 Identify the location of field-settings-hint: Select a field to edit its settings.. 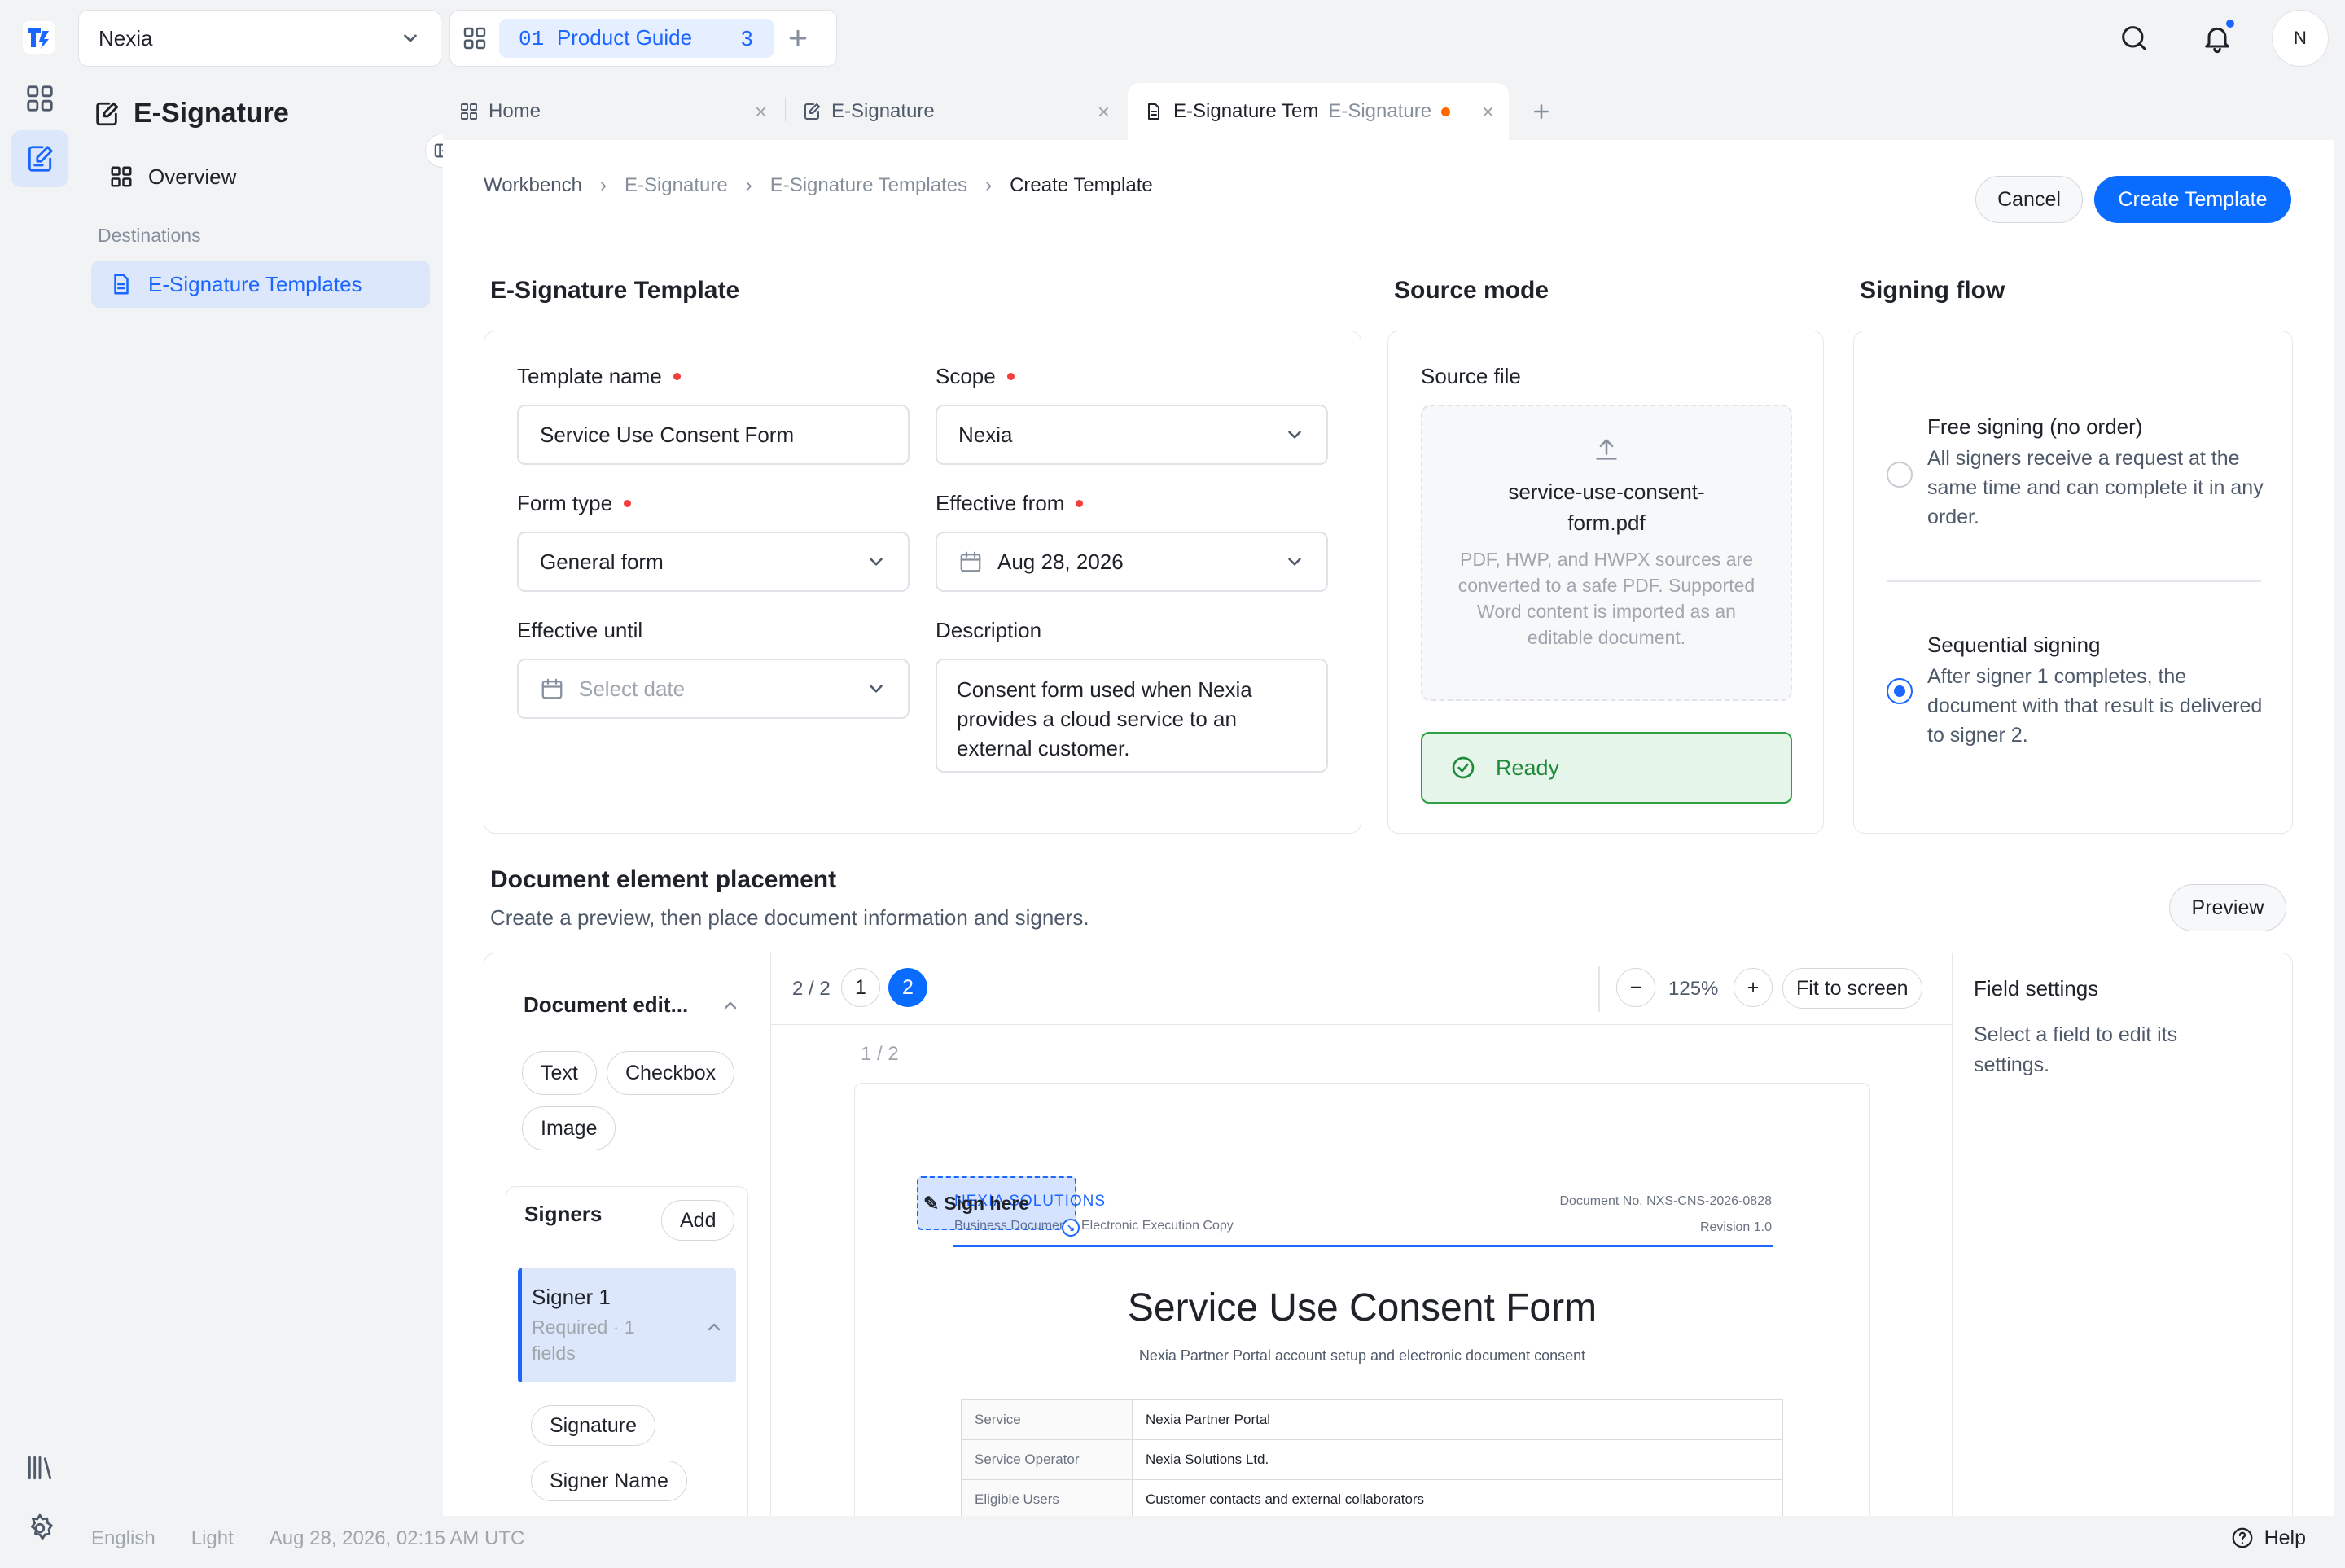
(2076, 1049).